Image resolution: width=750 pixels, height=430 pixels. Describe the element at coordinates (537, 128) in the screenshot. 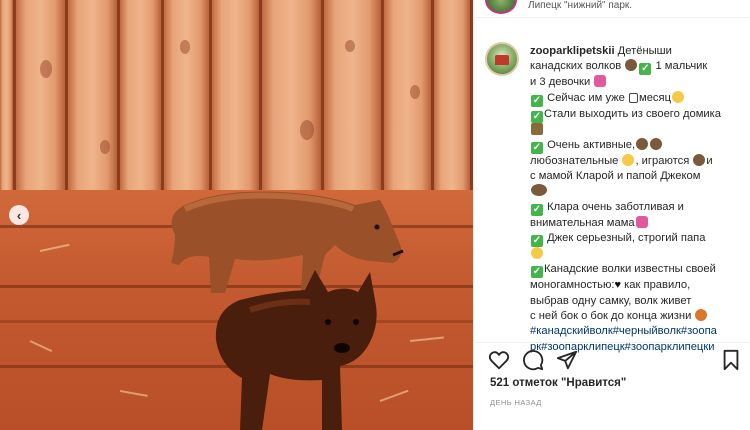

I see `house-emoji-icon` at that location.